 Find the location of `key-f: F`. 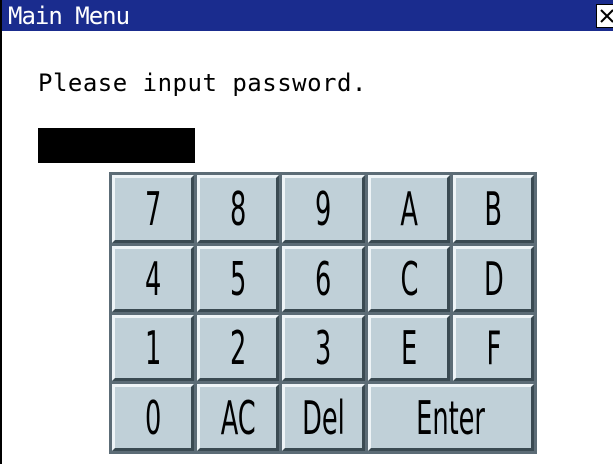

key-f: F is located at coordinates (493, 348).